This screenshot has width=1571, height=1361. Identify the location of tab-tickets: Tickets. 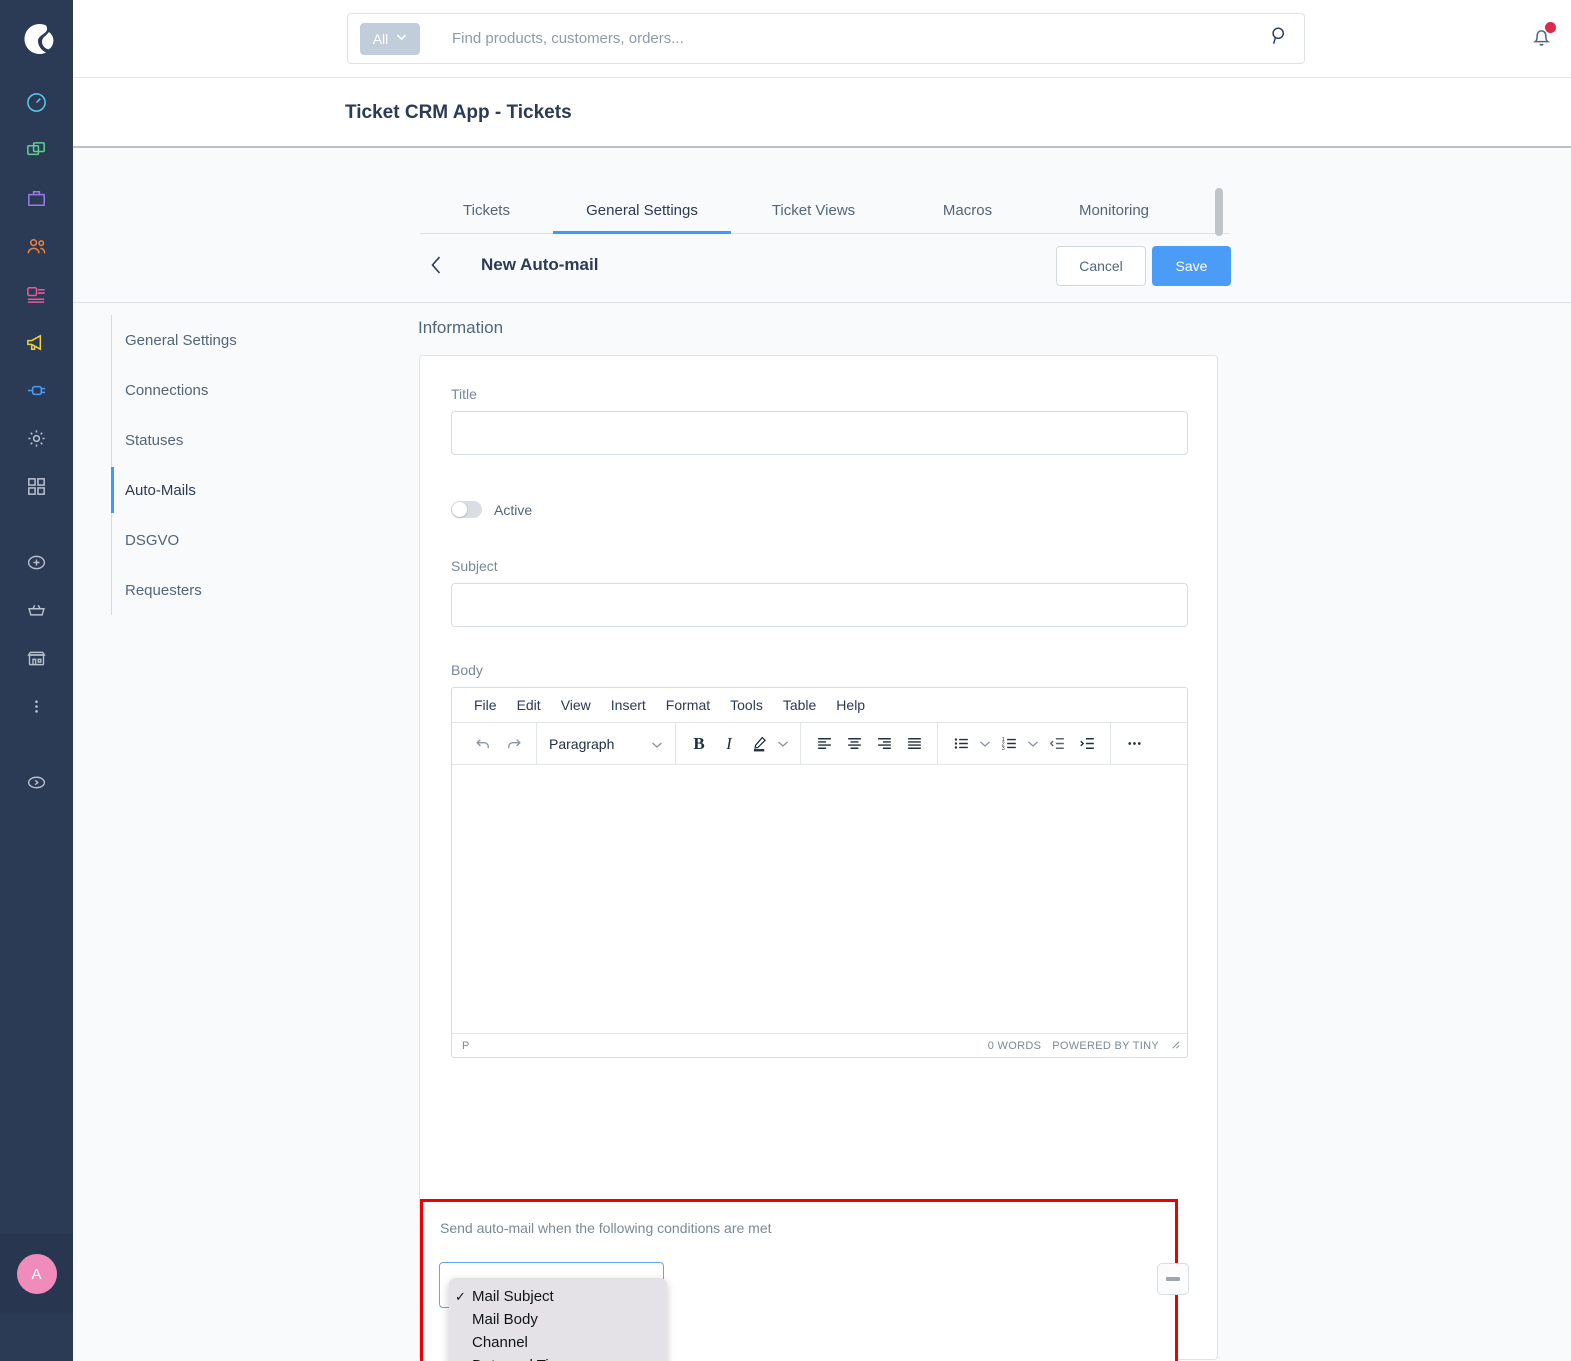
(486, 217).